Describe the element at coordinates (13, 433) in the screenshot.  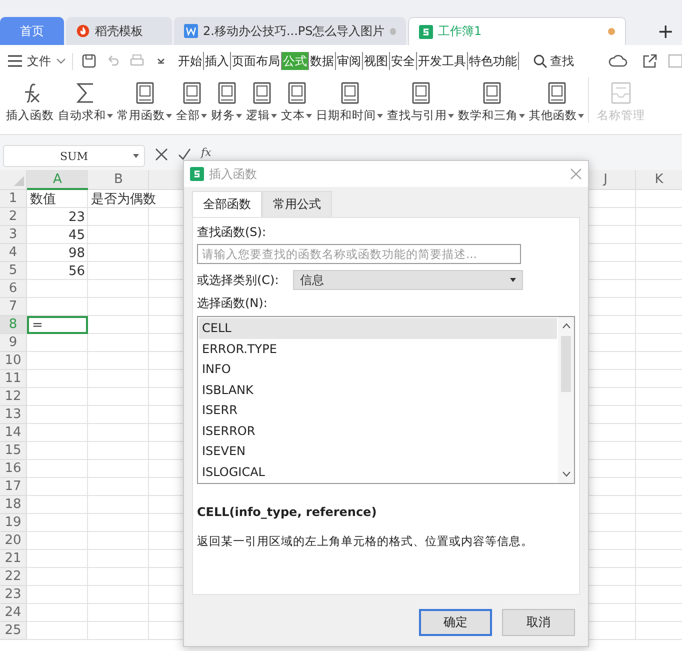
I see `row-header: 14` at that location.